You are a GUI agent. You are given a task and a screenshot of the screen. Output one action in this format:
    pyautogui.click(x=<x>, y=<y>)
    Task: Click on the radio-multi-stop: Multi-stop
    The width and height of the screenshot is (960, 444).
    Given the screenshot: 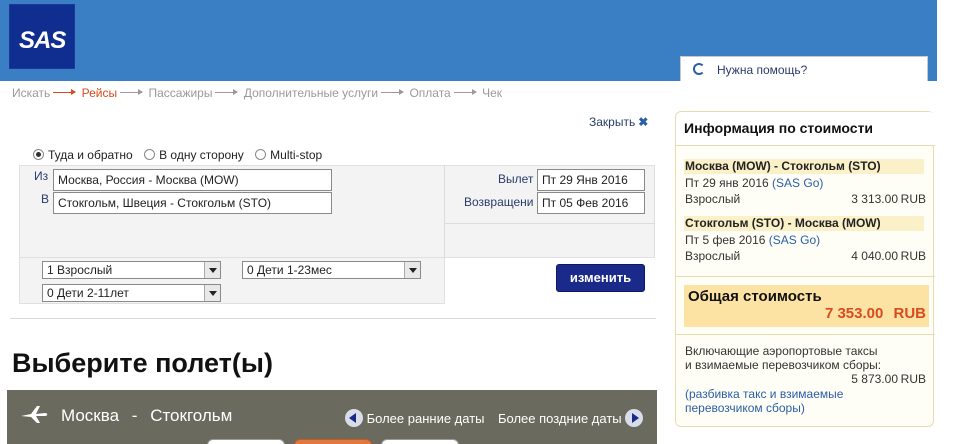 What is the action you would take?
    pyautogui.click(x=288, y=155)
    